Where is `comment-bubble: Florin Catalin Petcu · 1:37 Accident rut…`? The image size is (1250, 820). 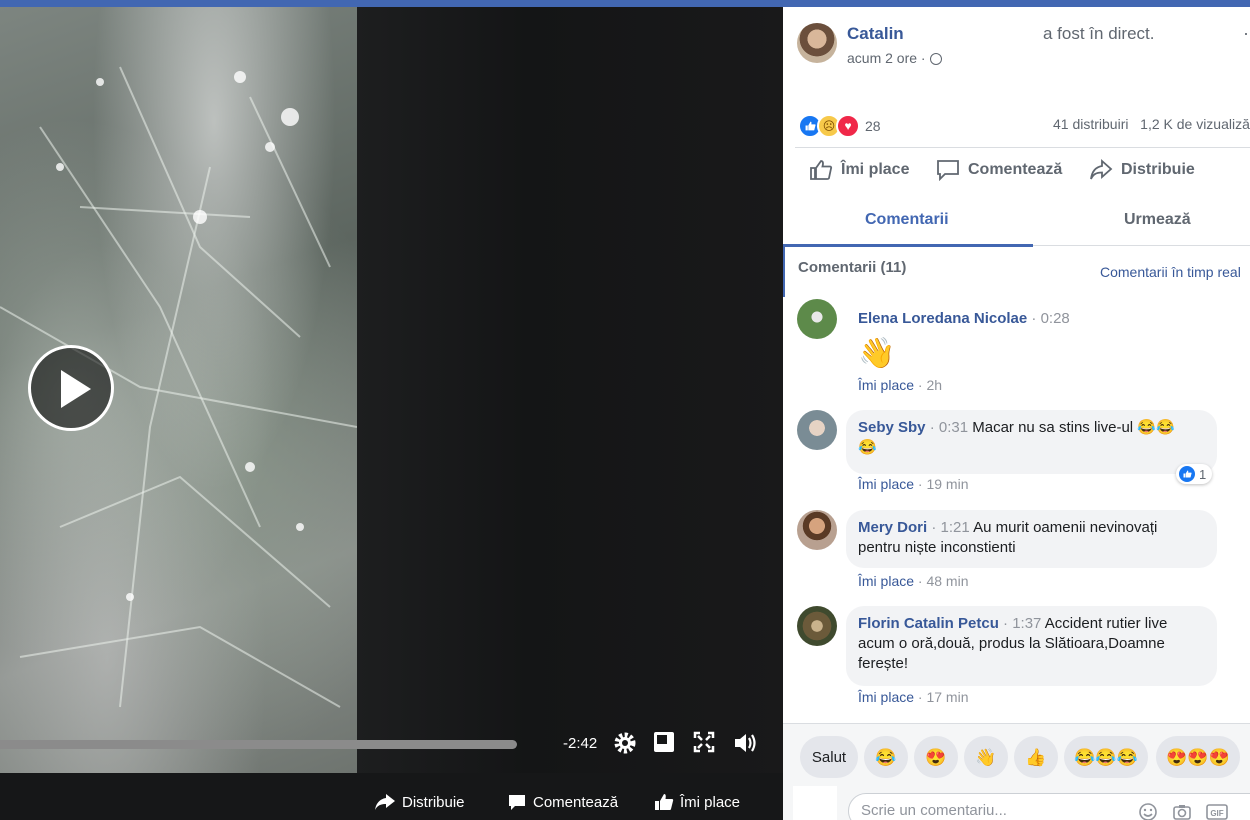 comment-bubble: Florin Catalin Petcu · 1:37 Accident rut… is located at coordinates (1031, 646).